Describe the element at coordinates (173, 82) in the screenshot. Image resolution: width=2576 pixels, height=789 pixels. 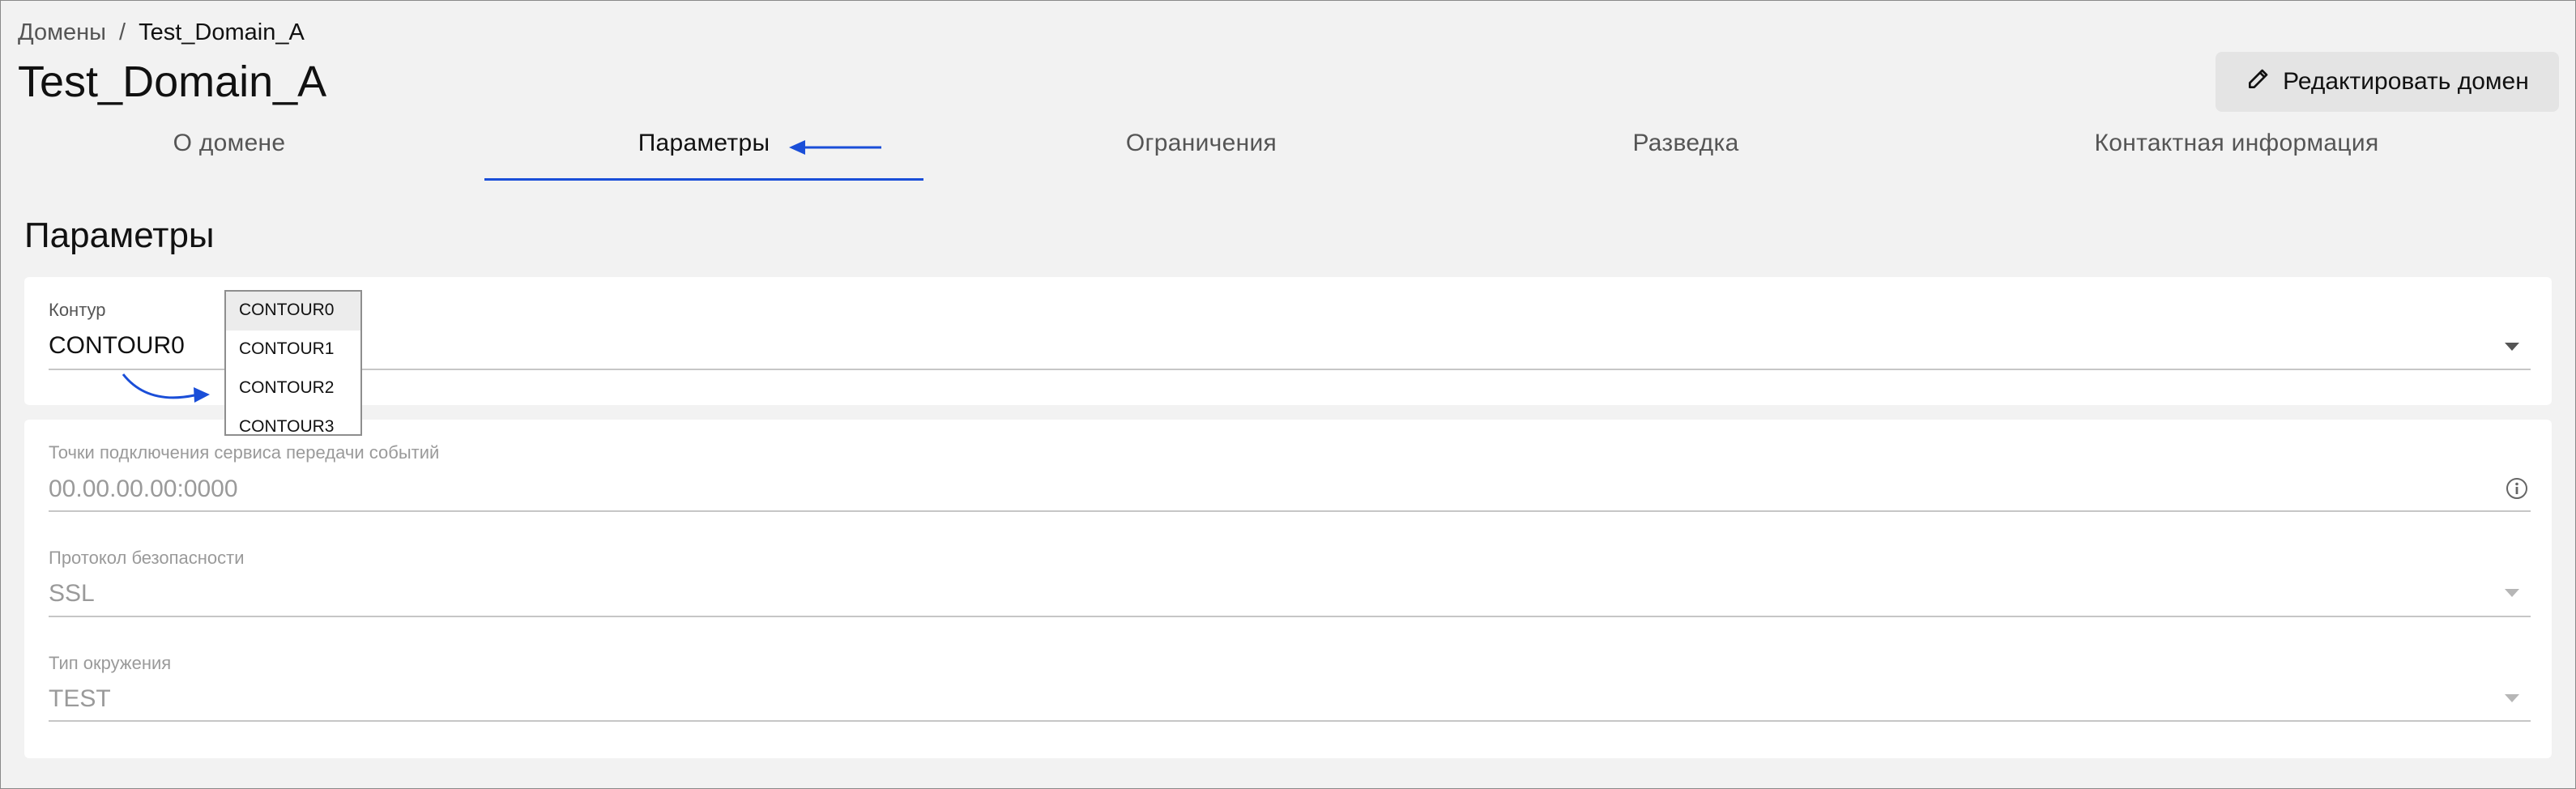
I see `page-title: Test_Domain_A` at that location.